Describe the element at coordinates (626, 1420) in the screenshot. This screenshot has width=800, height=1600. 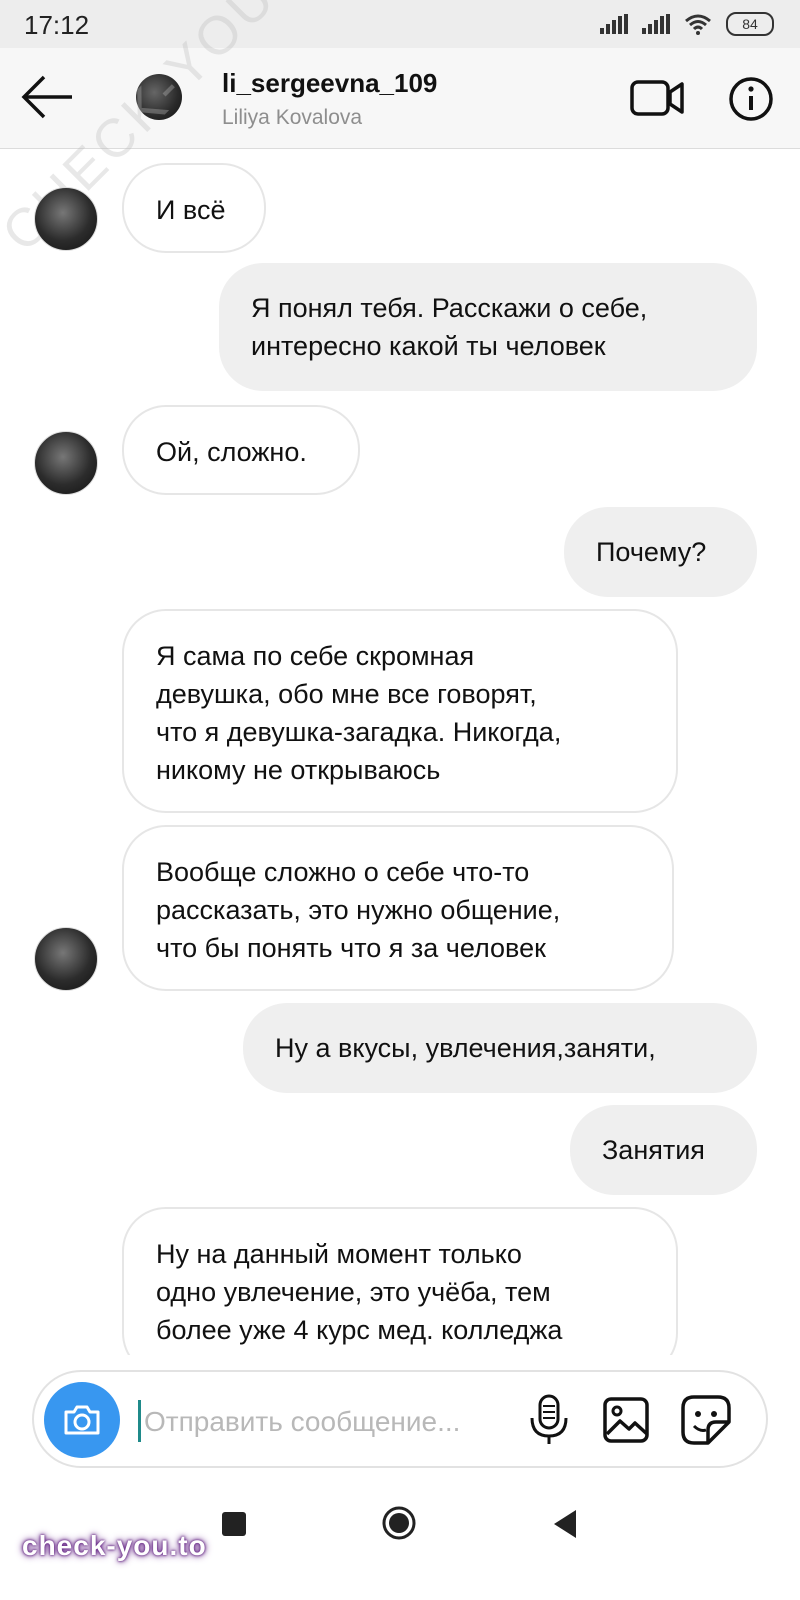
I see `image-icon` at that location.